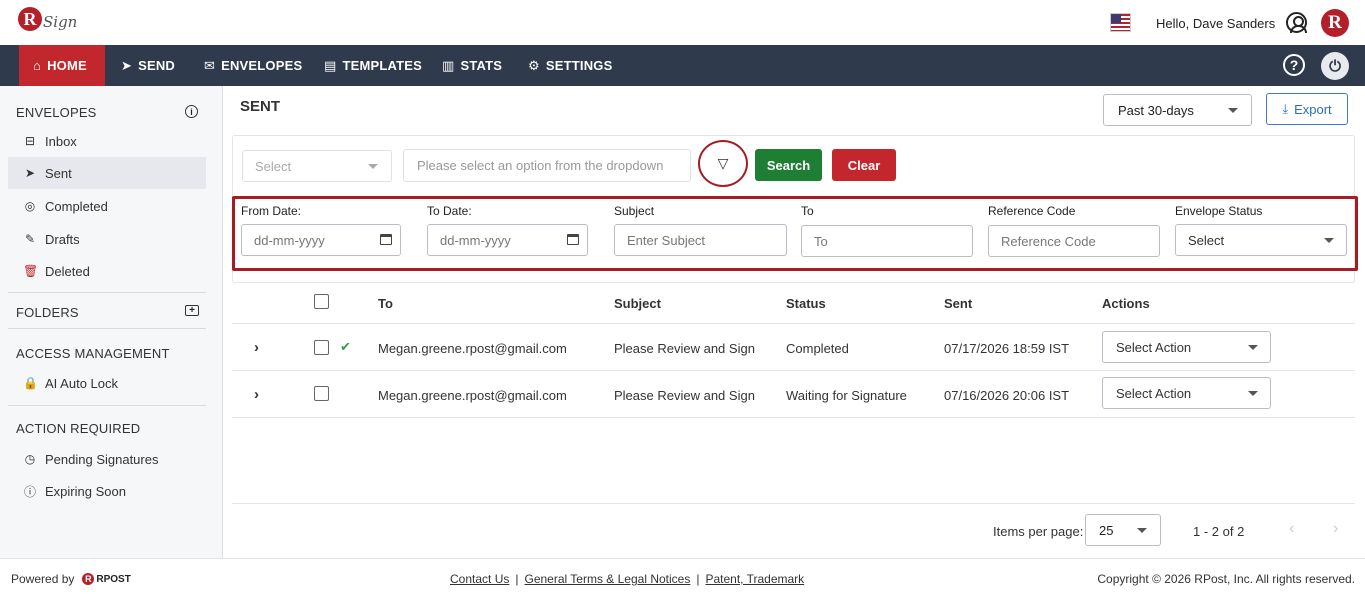 This screenshot has height=594, width=1365. Describe the element at coordinates (472, 65) in the screenshot. I see `nav-stats: ▥ STATS` at that location.